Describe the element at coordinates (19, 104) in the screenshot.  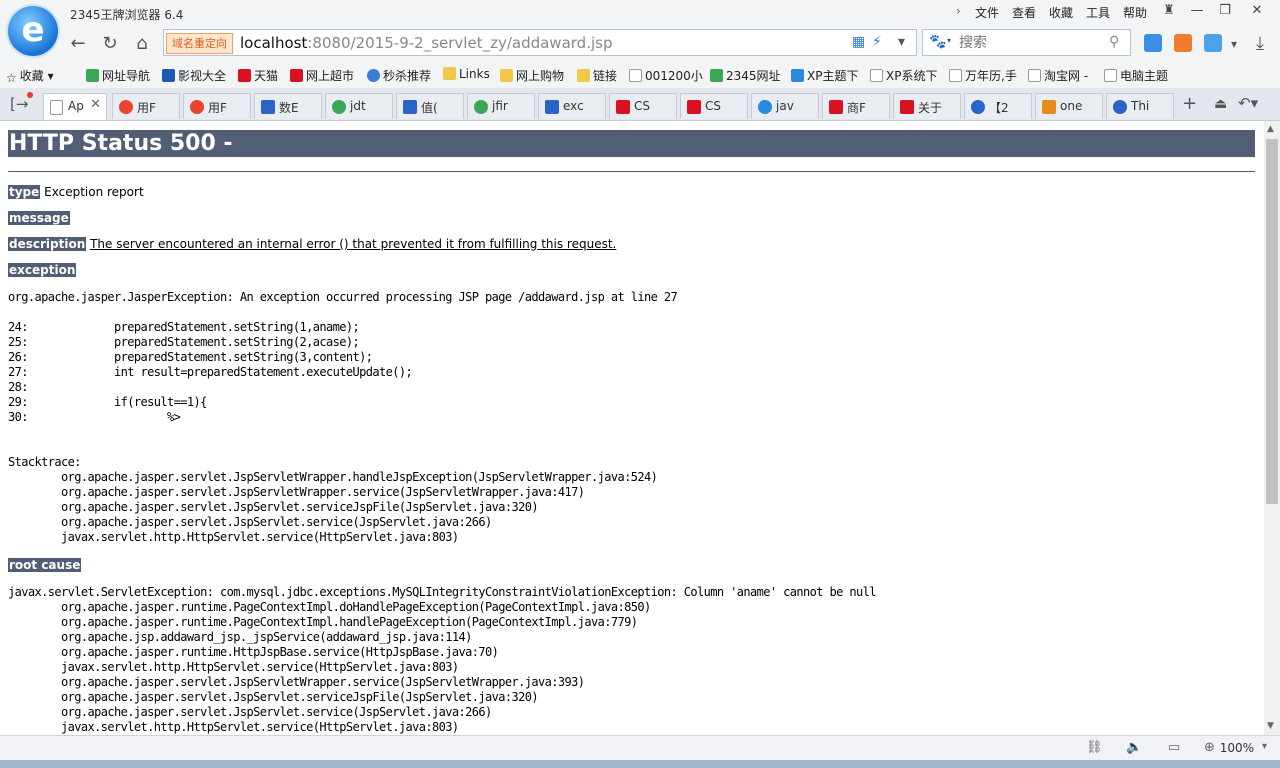
I see `restore-closed-tab-icon: [→` at that location.